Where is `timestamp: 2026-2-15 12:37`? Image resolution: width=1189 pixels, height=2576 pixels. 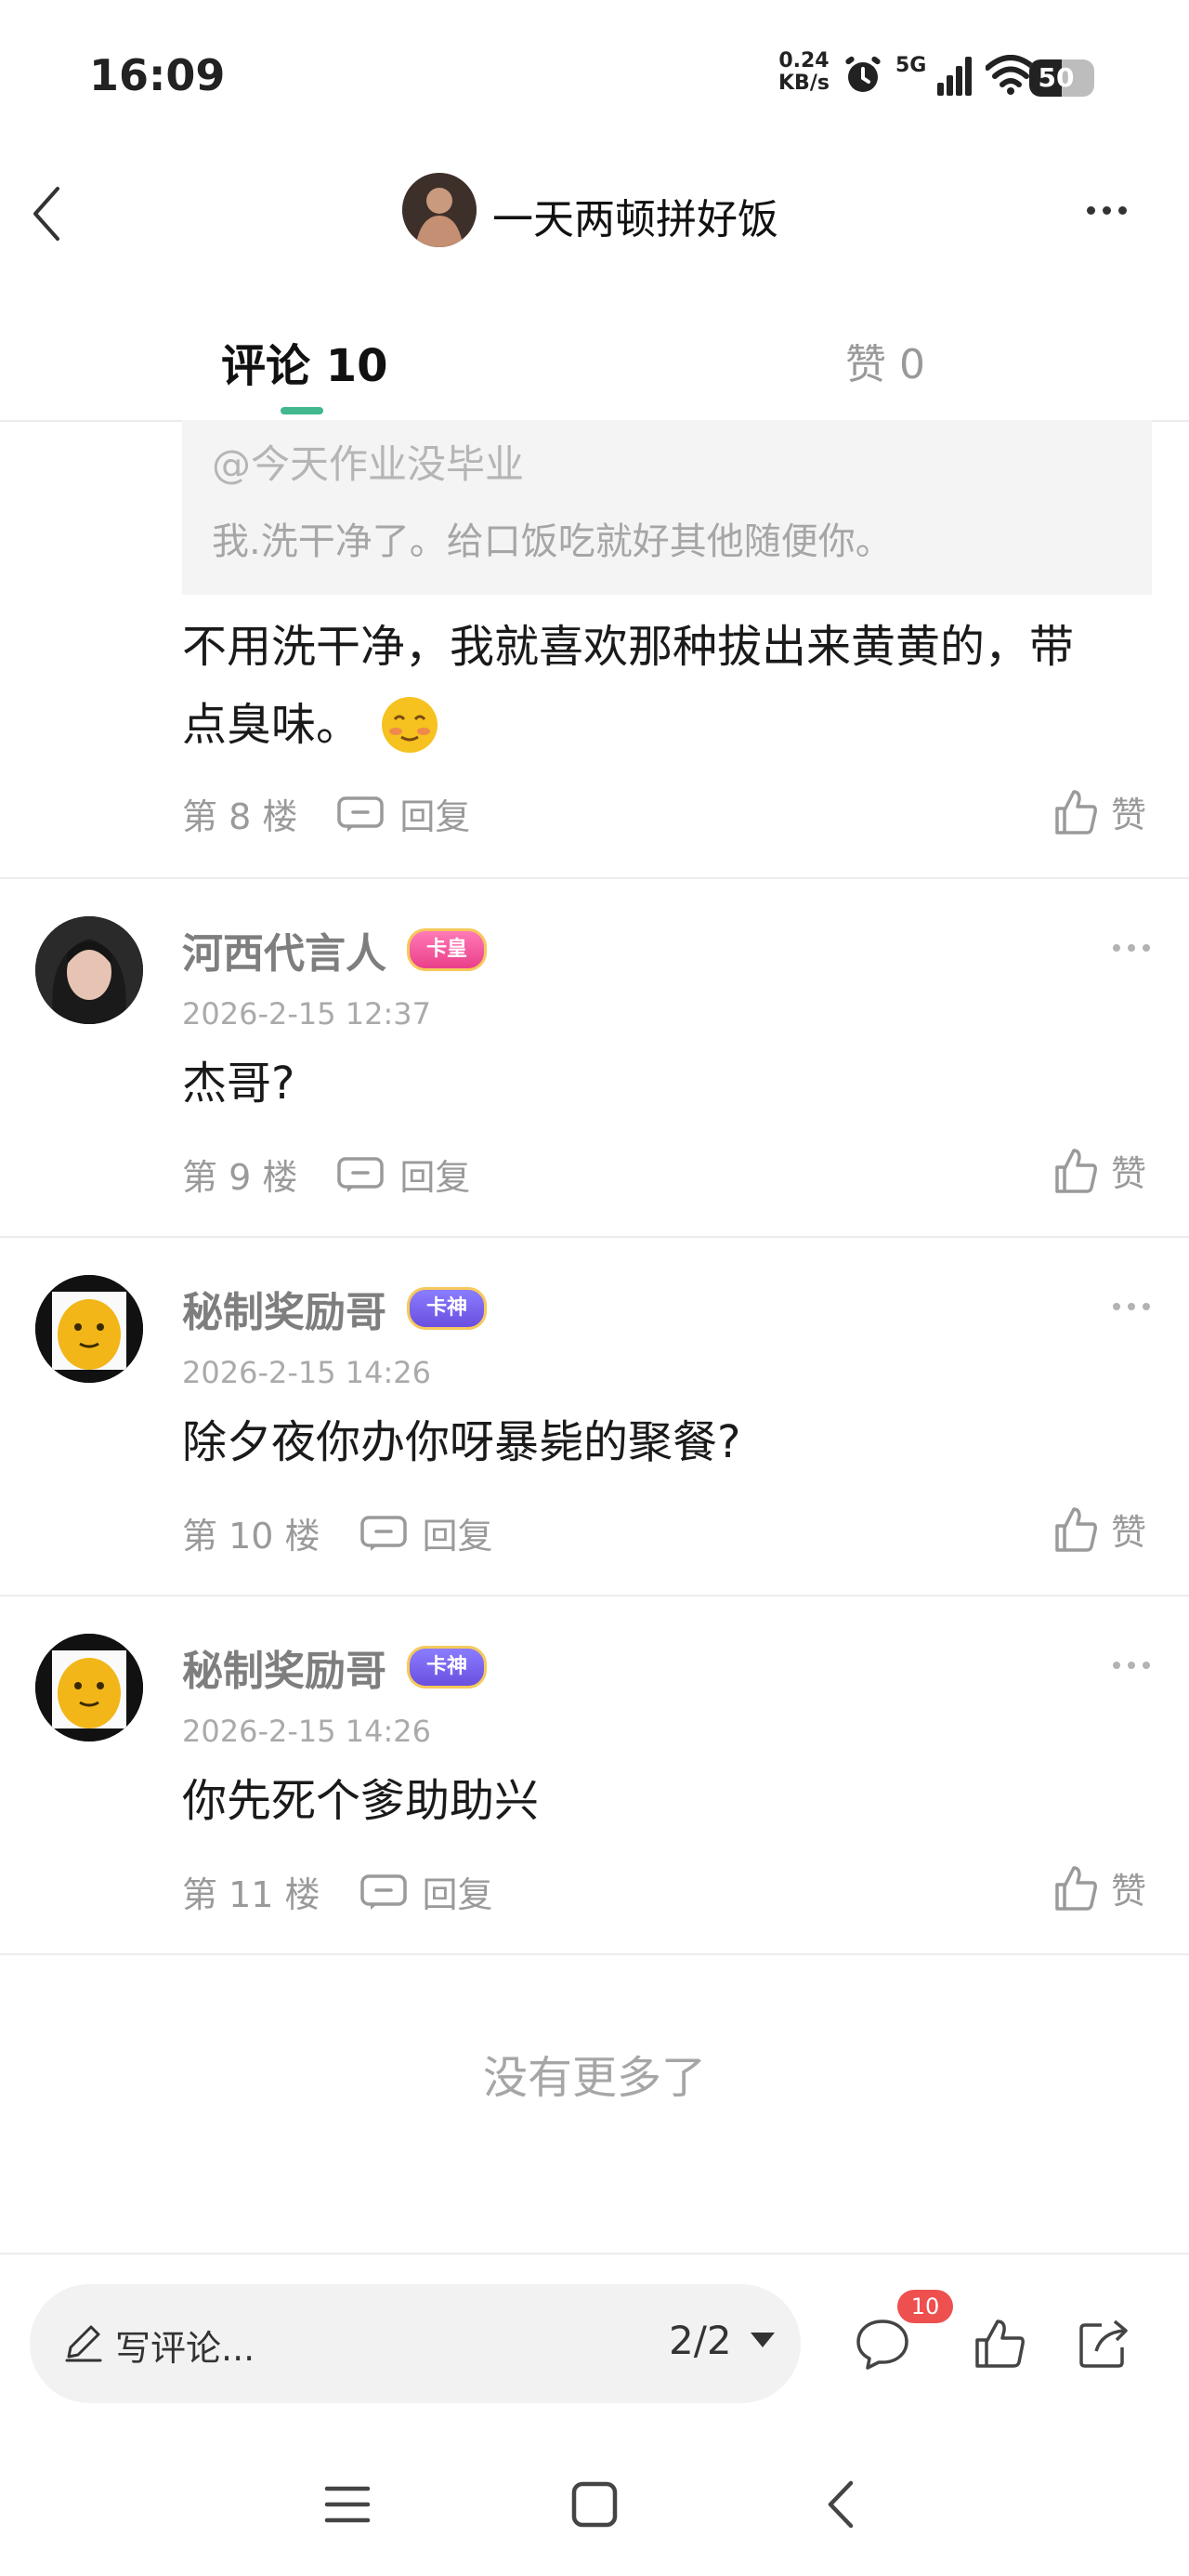 timestamp: 2026-2-15 12:37 is located at coordinates (307, 1014).